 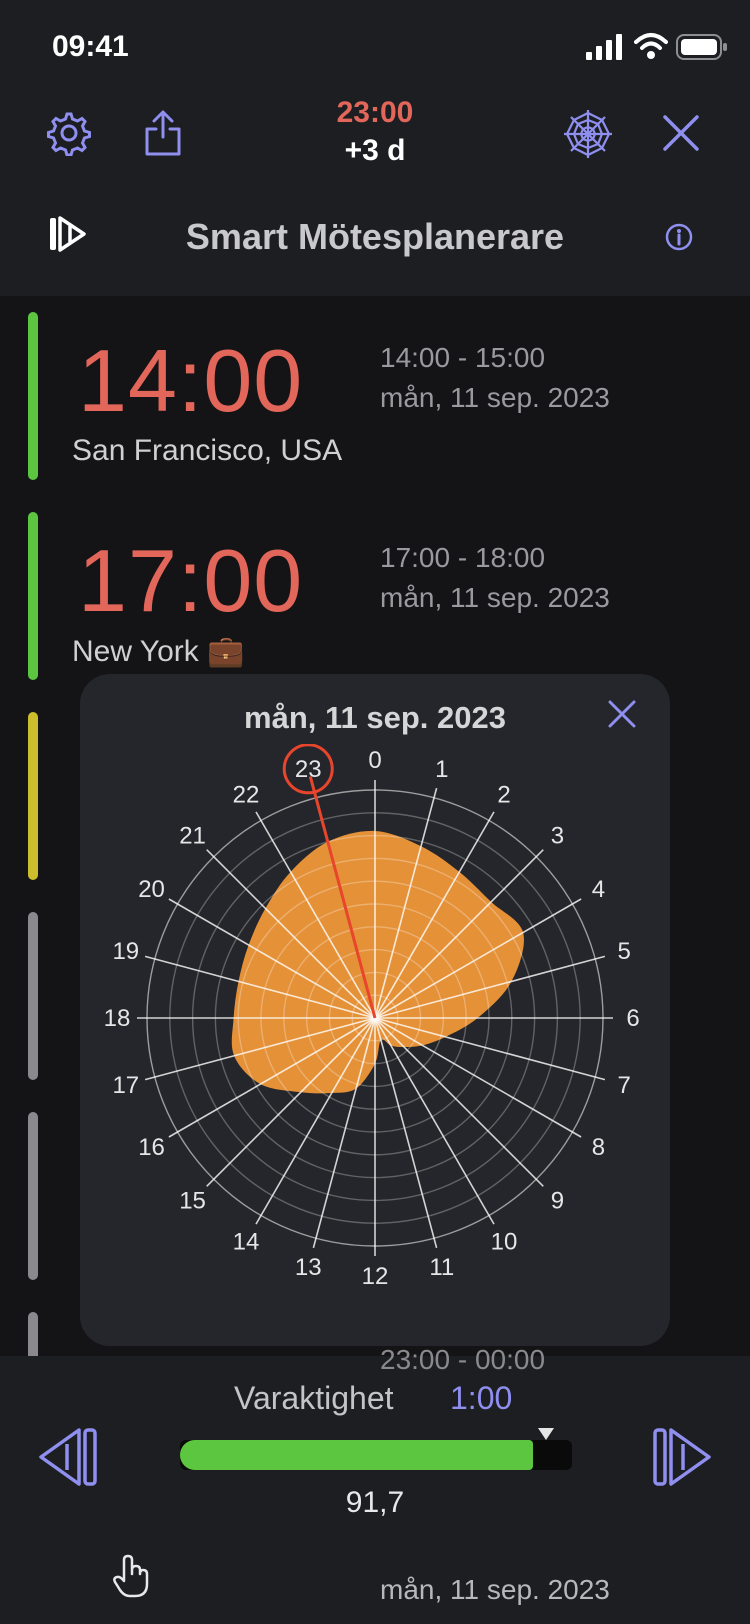 I want to click on signal-icon, so click(x=604, y=47).